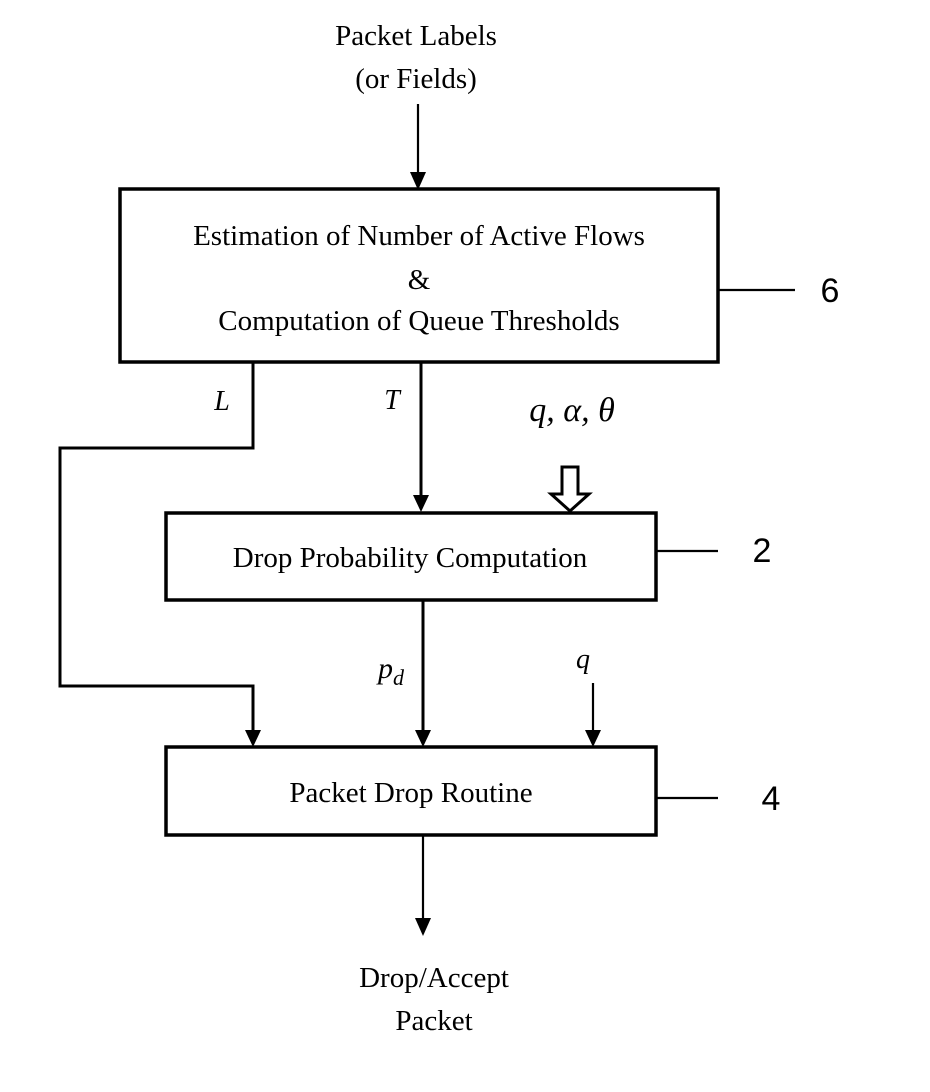 This screenshot has width=930, height=1092. I want to click on output-label-line1: Drop/Accept, so click(434, 978).